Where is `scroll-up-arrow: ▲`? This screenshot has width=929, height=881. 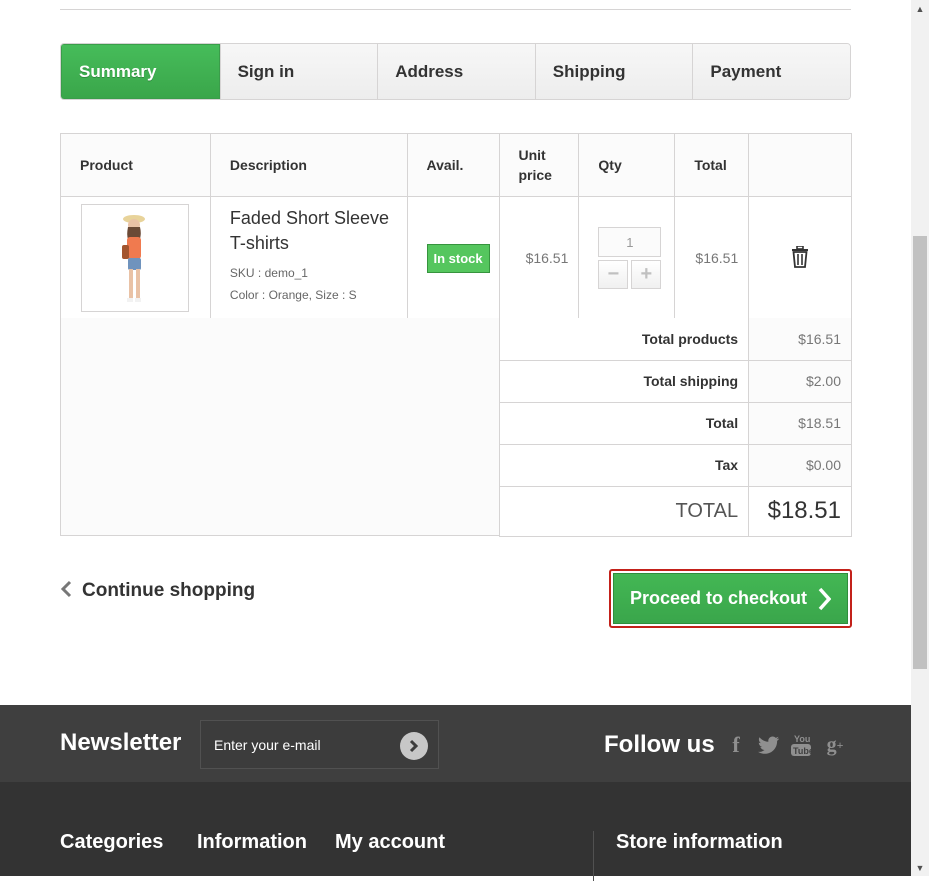 scroll-up-arrow: ▲ is located at coordinates (920, 8).